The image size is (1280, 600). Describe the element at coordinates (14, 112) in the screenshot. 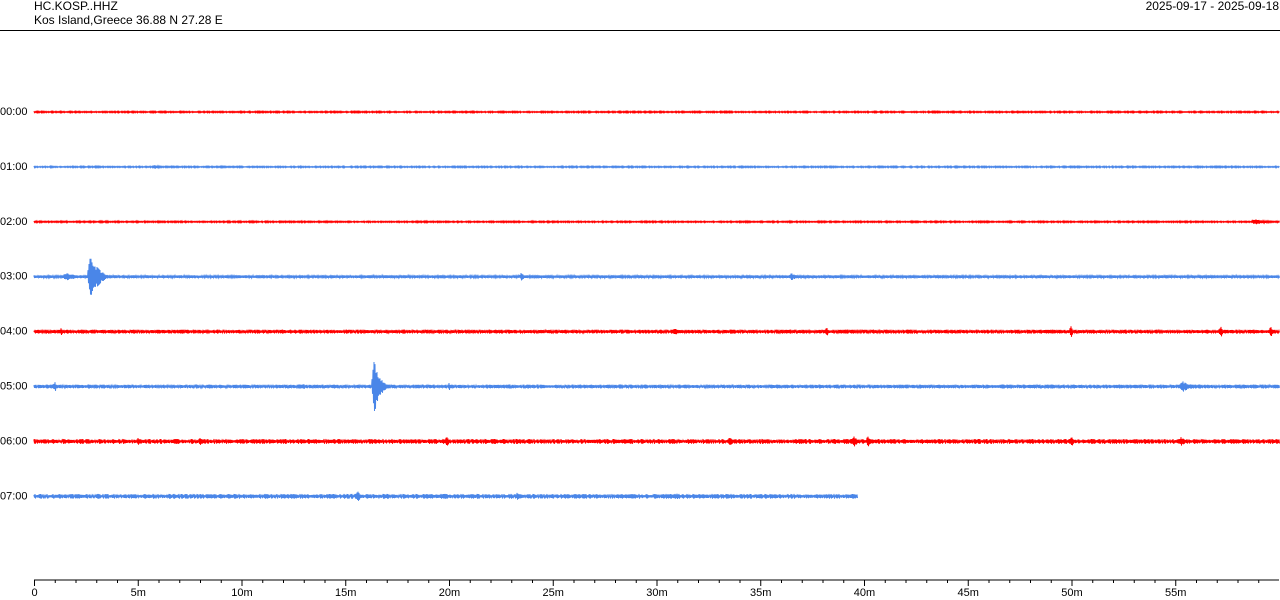

I see `row-label-0000: 00:00` at that location.